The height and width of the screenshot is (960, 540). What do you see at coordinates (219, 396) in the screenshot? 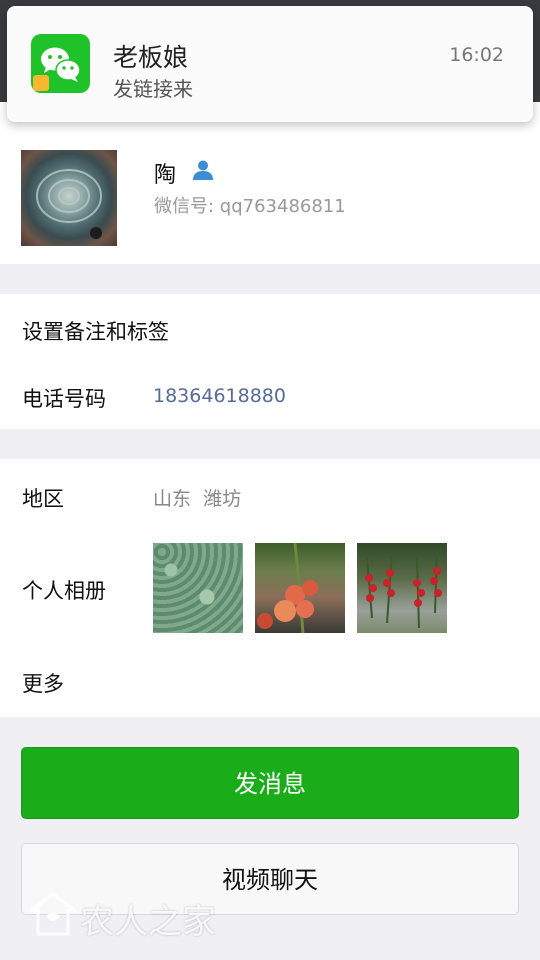
I see `phone-number-link: 18364618880` at bounding box center [219, 396].